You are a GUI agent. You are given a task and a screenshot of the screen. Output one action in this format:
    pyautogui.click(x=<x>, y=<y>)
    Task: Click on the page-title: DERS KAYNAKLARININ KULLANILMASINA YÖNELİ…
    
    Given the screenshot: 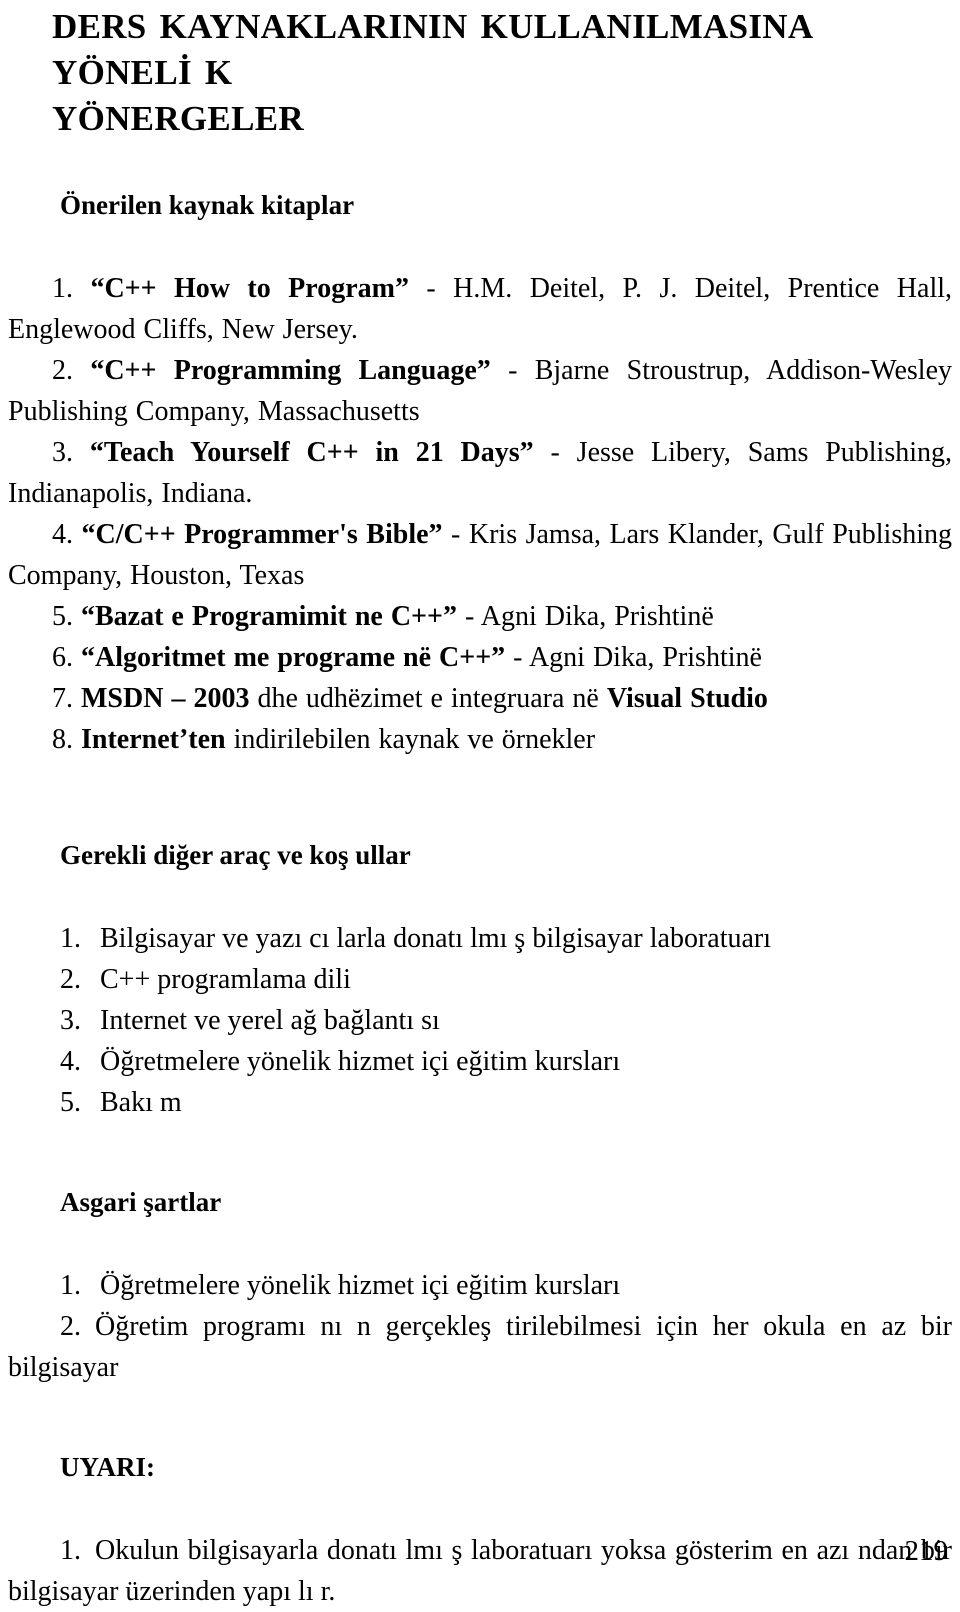 What is the action you would take?
    pyautogui.click(x=480, y=71)
    